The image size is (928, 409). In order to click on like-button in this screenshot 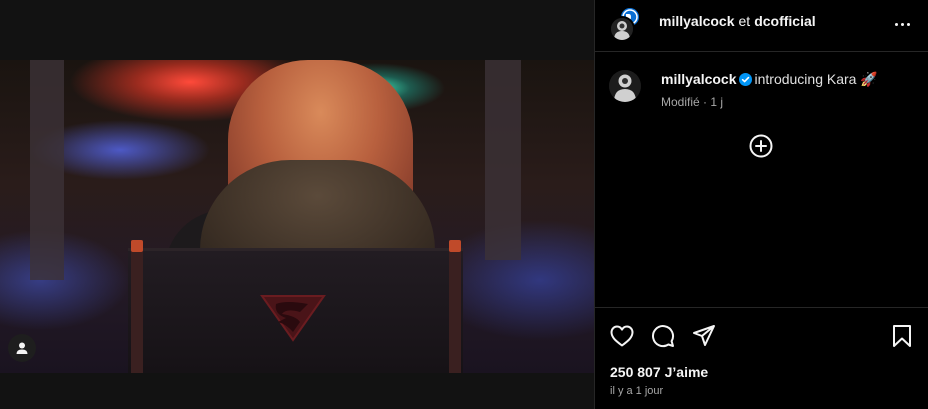, I will do `click(622, 336)`.